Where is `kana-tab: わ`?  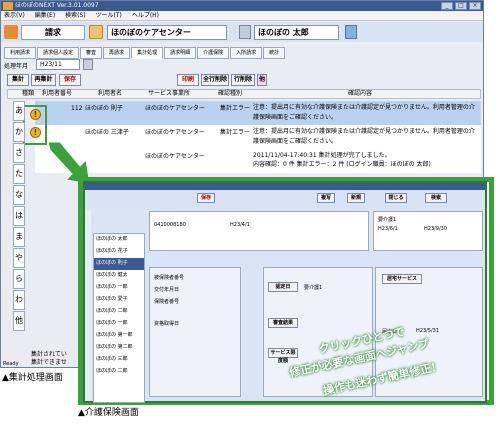 kana-tab: わ is located at coordinates (19, 300).